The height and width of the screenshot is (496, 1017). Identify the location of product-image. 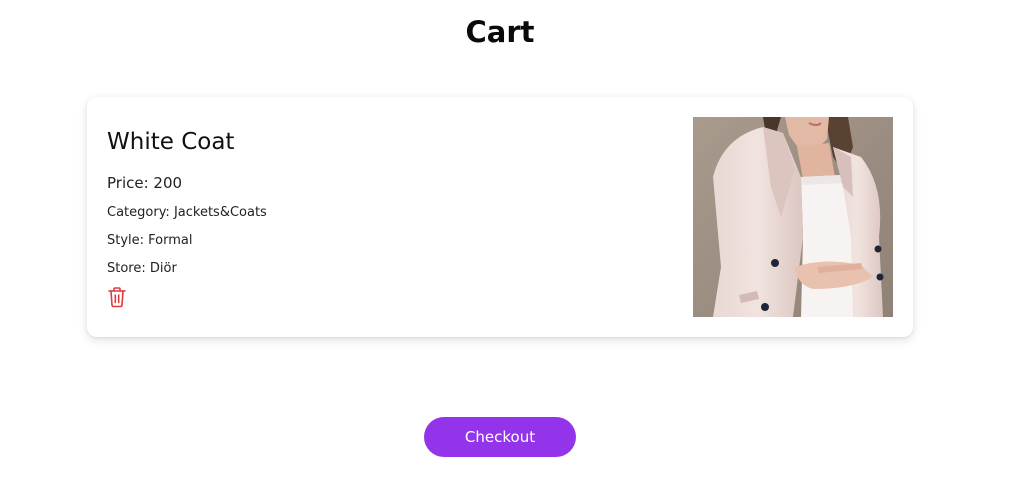
(793, 217).